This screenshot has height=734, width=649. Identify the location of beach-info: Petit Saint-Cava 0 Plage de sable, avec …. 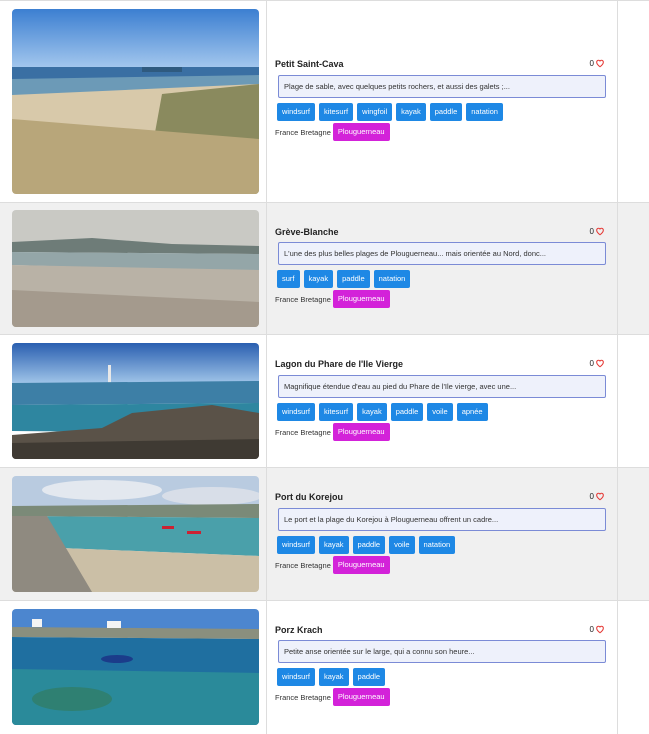
(443, 101).